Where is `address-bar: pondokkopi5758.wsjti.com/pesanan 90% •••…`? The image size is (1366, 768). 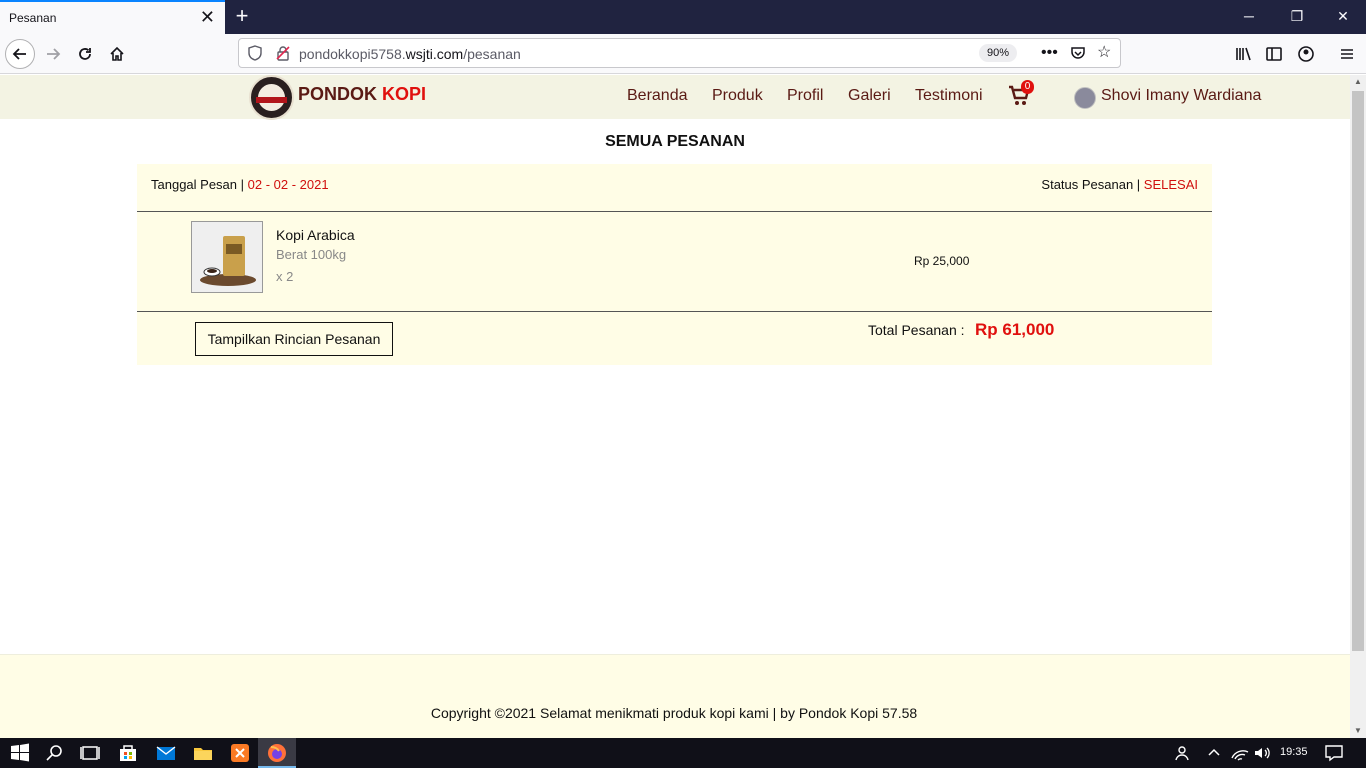
address-bar: pondokkopi5758.wsjti.com/pesanan 90% •••… is located at coordinates (679, 53).